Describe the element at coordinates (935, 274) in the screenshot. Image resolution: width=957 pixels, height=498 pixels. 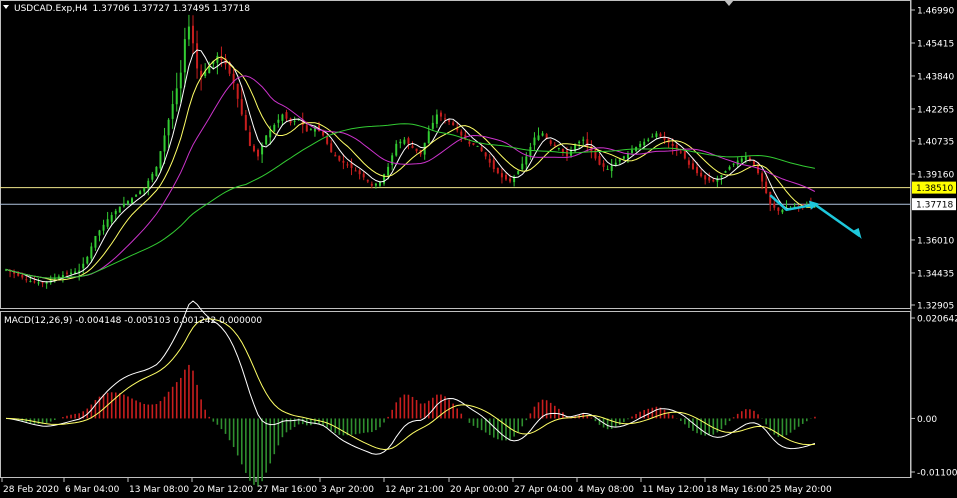
I see `price-tick-label: 1.34435` at that location.